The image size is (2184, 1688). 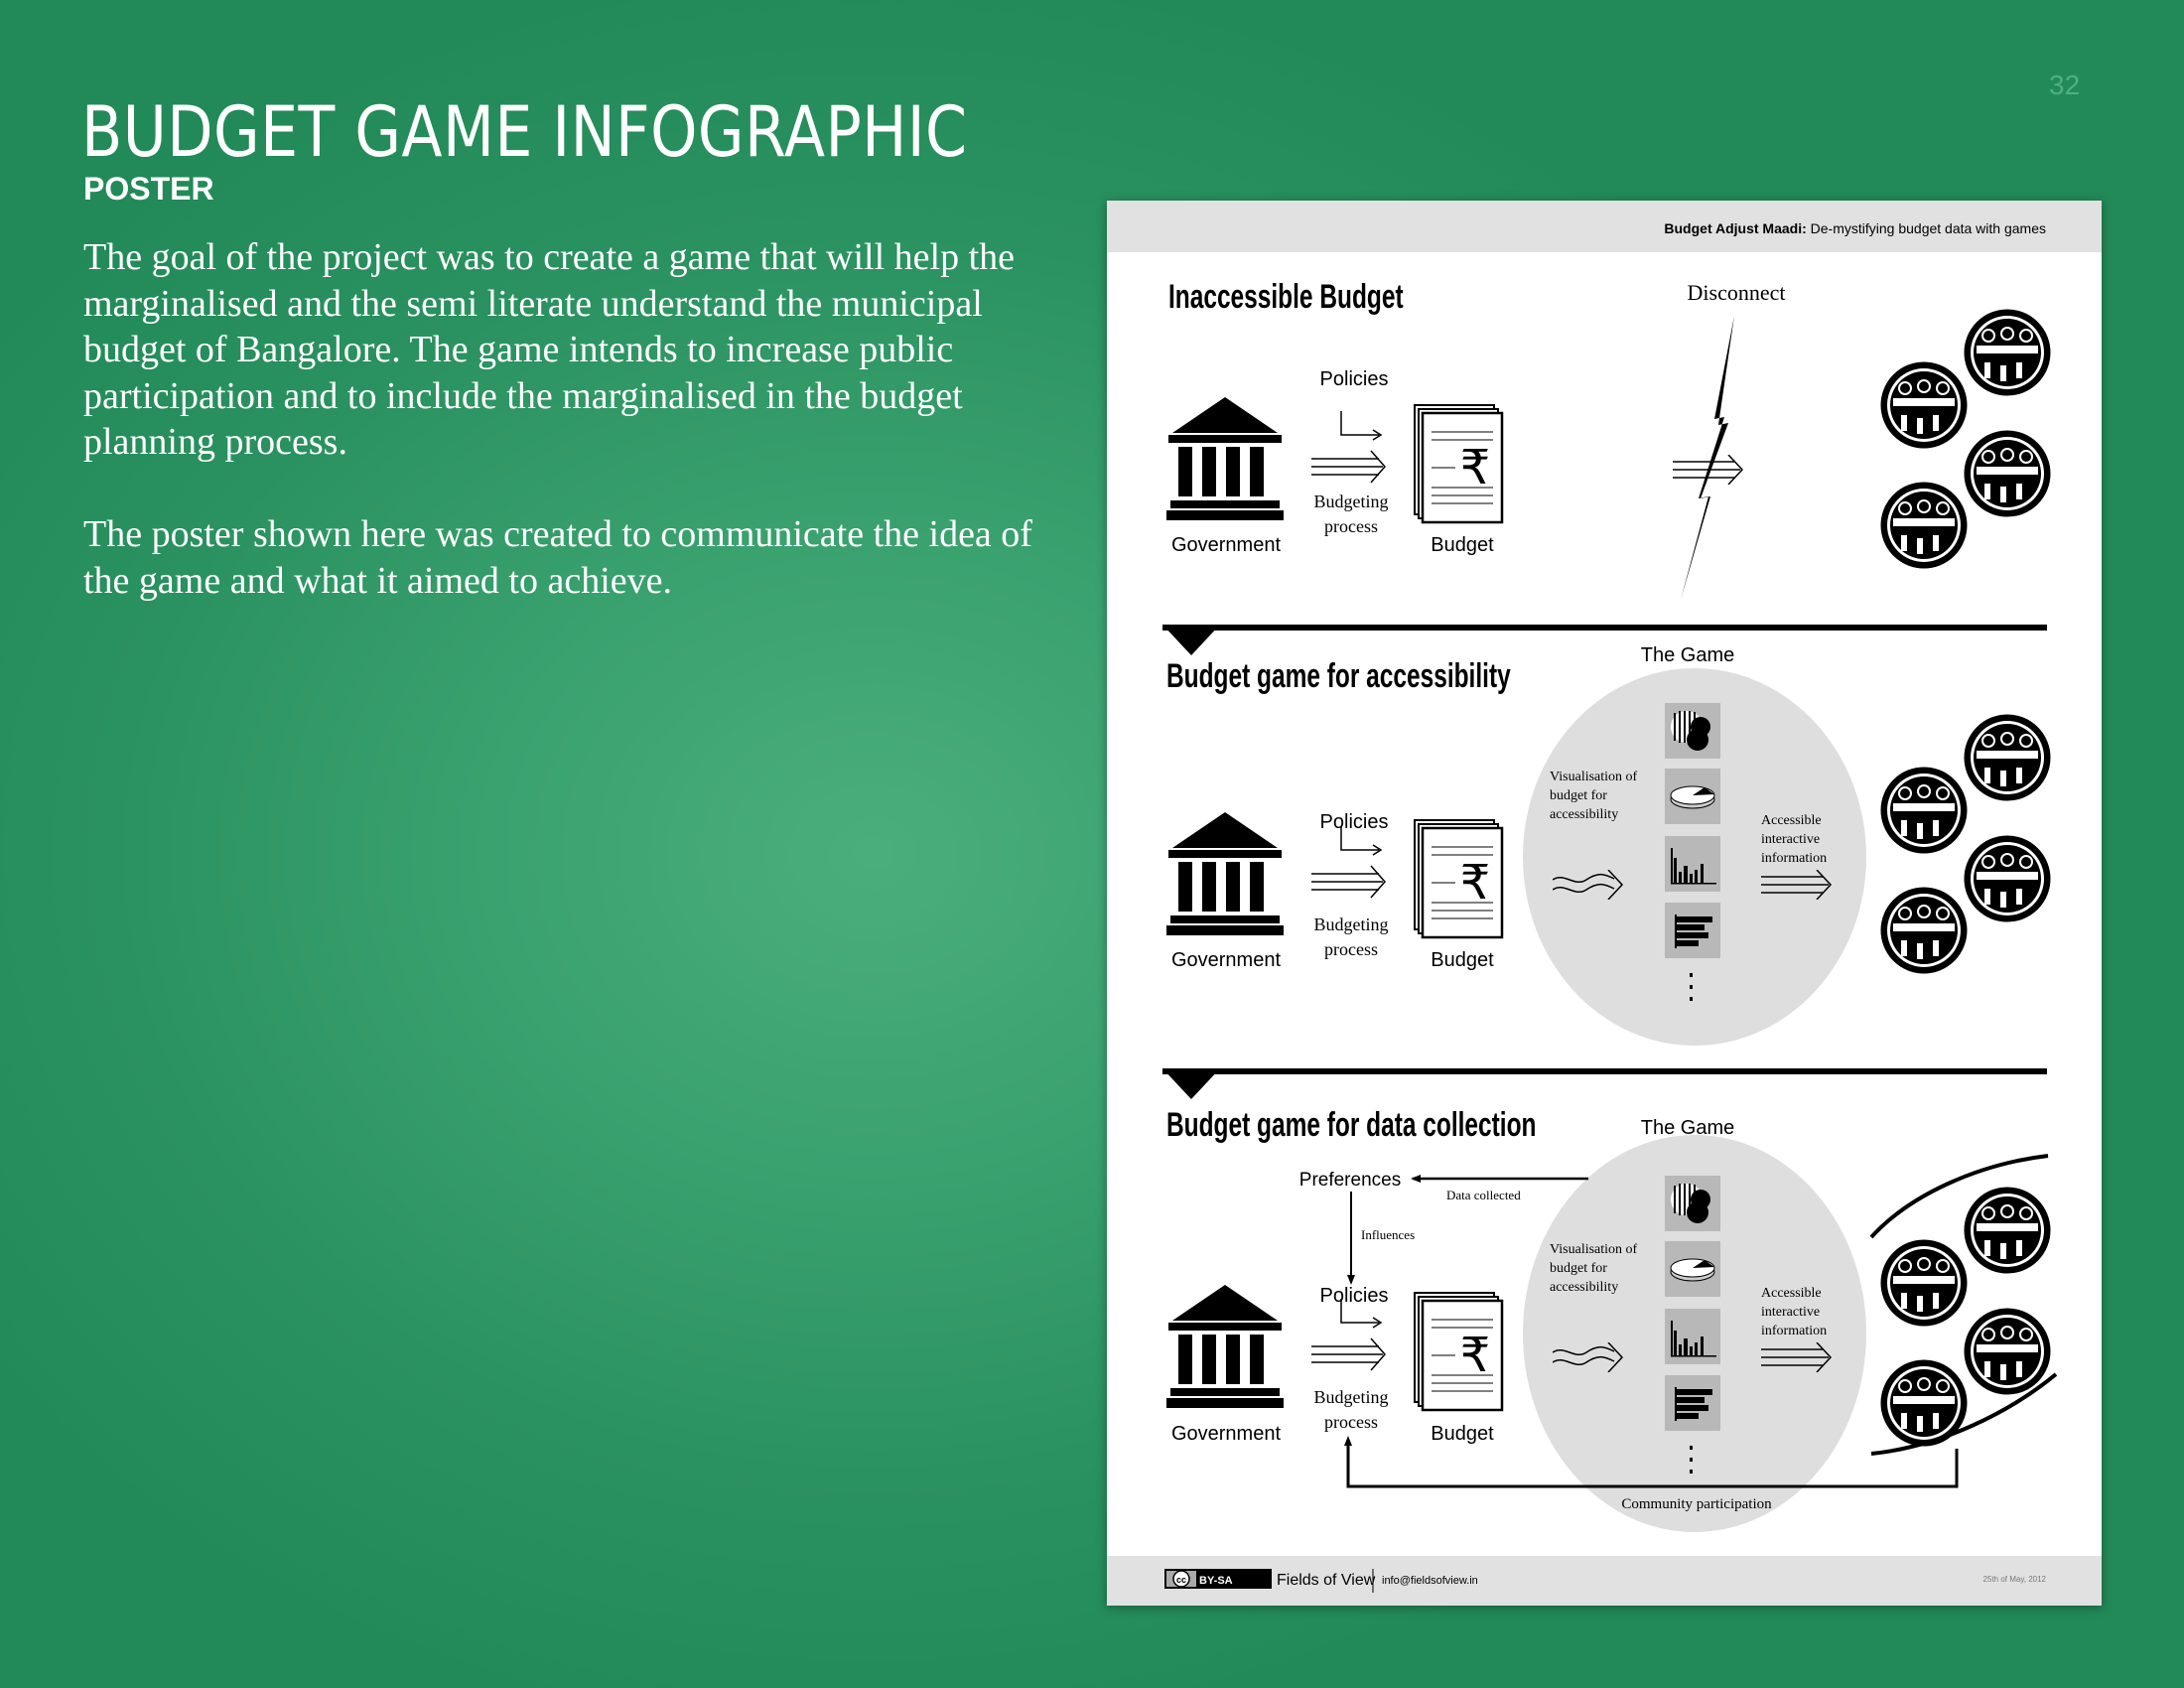 I want to click on page-subtitle: POSTER, so click(x=148, y=189).